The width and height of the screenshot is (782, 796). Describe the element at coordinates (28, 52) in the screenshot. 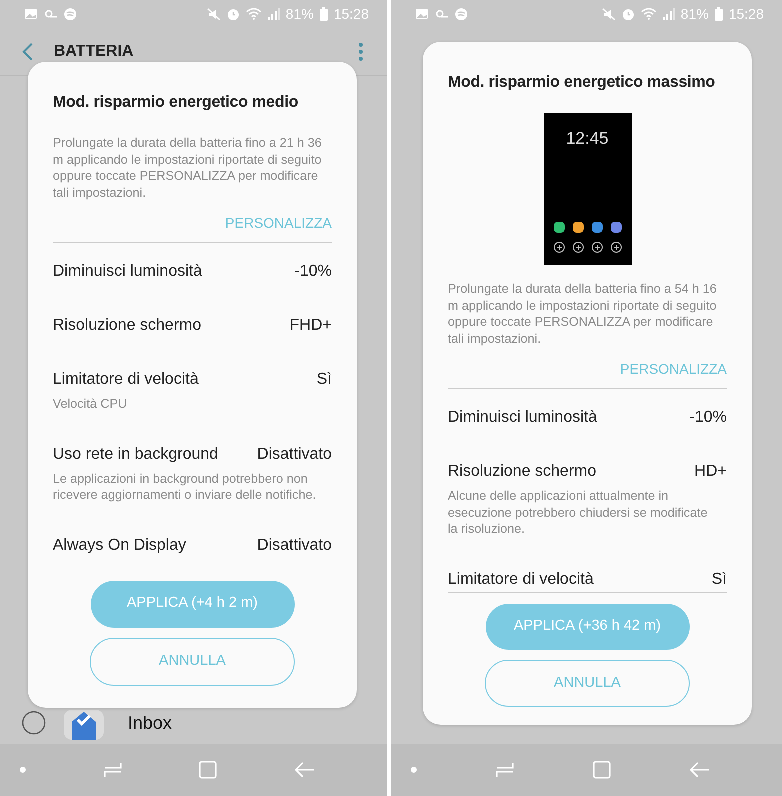

I see `back-icon` at that location.